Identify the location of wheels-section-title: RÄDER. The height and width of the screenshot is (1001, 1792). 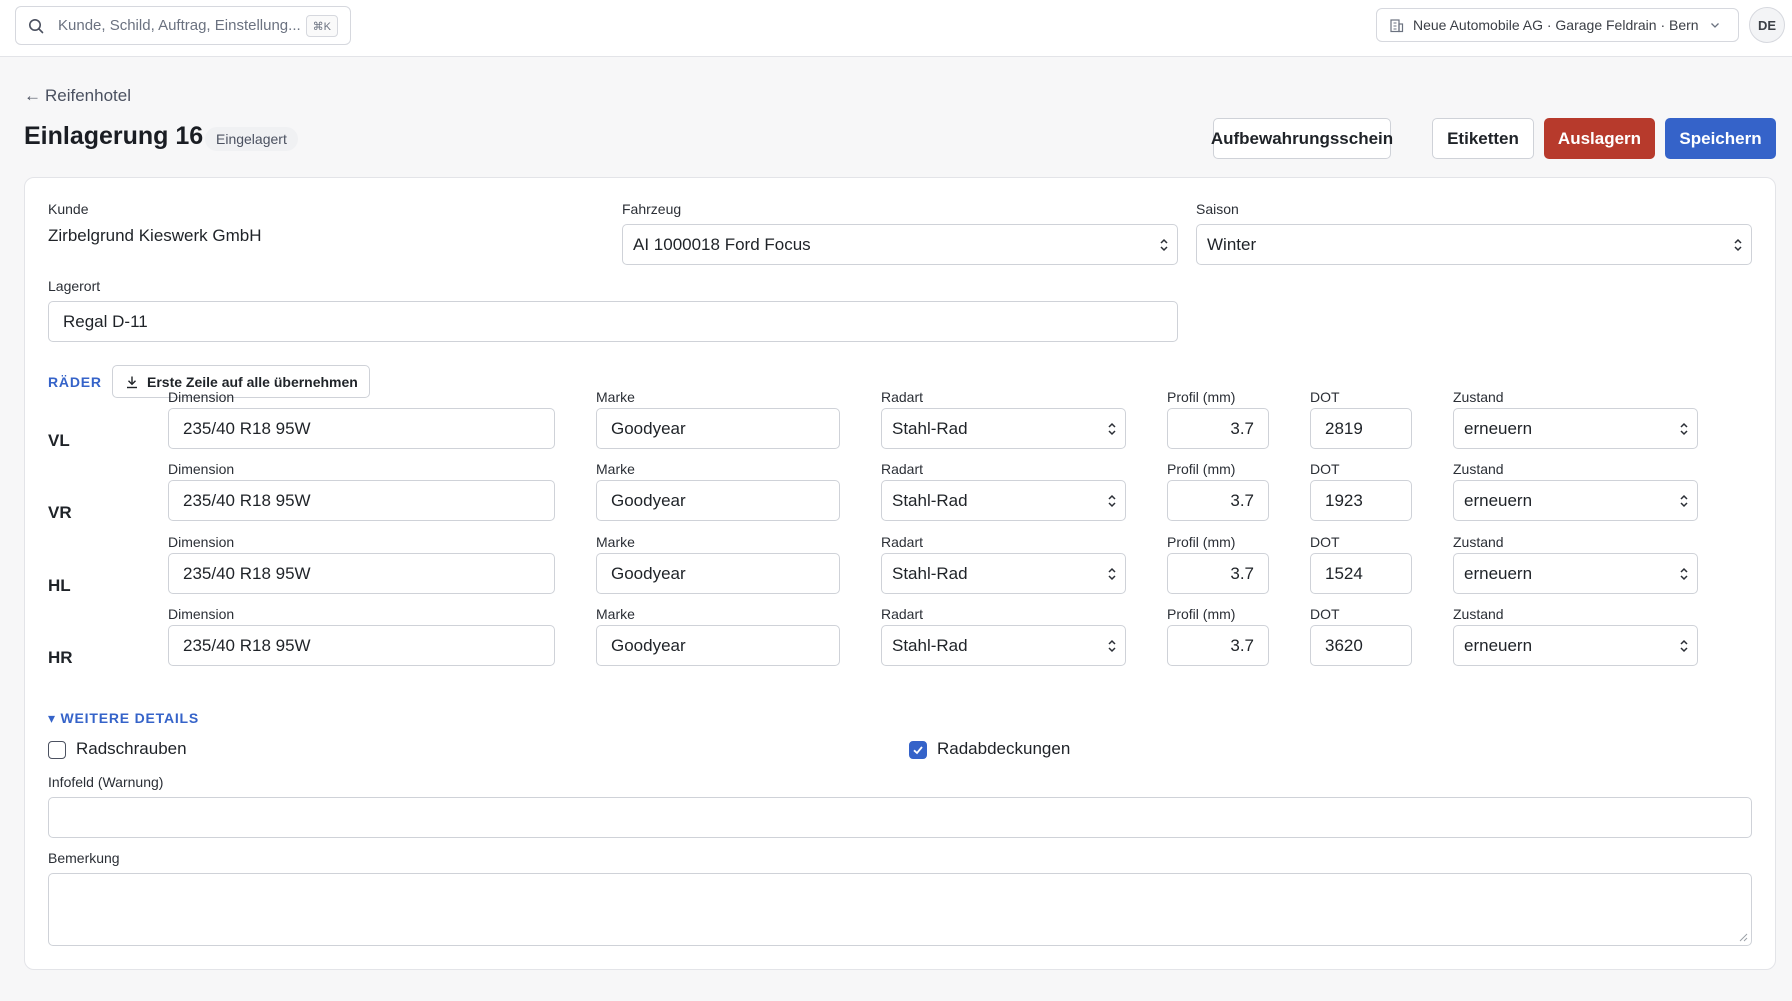
(75, 382).